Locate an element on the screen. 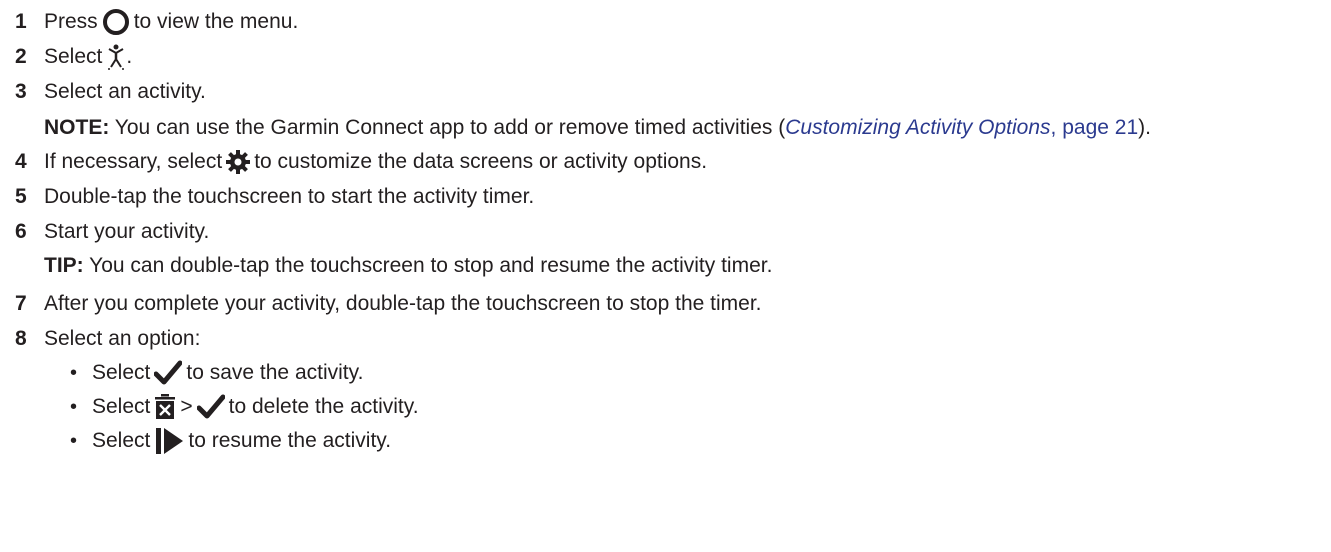  step-text: Press to view the menu. is located at coordinates (168, 21).